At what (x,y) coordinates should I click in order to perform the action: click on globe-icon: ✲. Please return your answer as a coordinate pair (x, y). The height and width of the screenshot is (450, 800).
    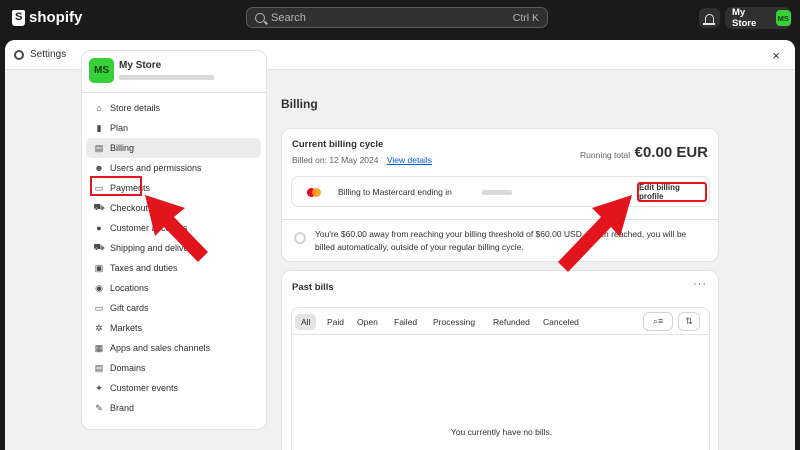
    Looking at the image, I should click on (99, 327).